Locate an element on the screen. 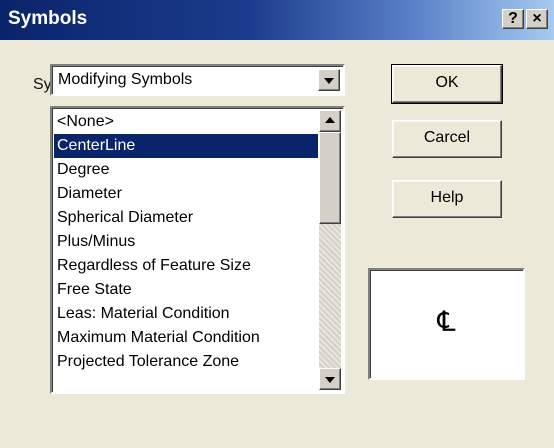 The image size is (554, 448). close-button: × is located at coordinates (537, 19).